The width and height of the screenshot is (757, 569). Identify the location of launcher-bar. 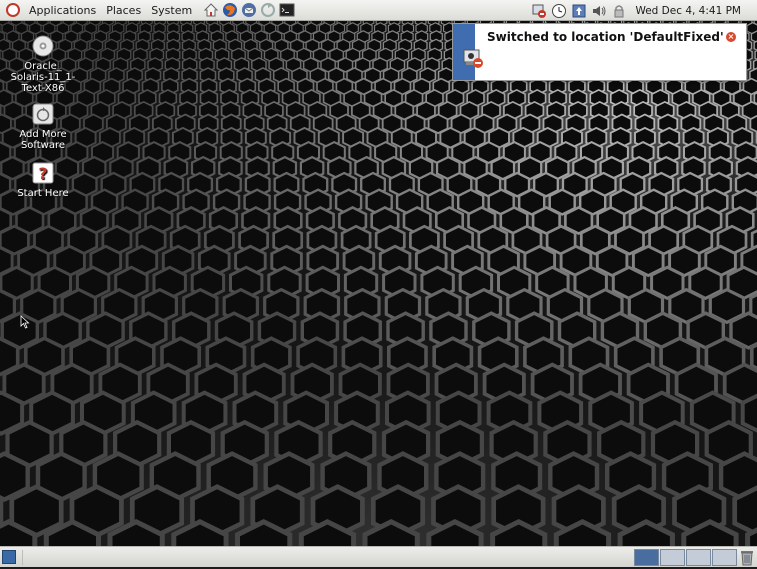
(248, 10).